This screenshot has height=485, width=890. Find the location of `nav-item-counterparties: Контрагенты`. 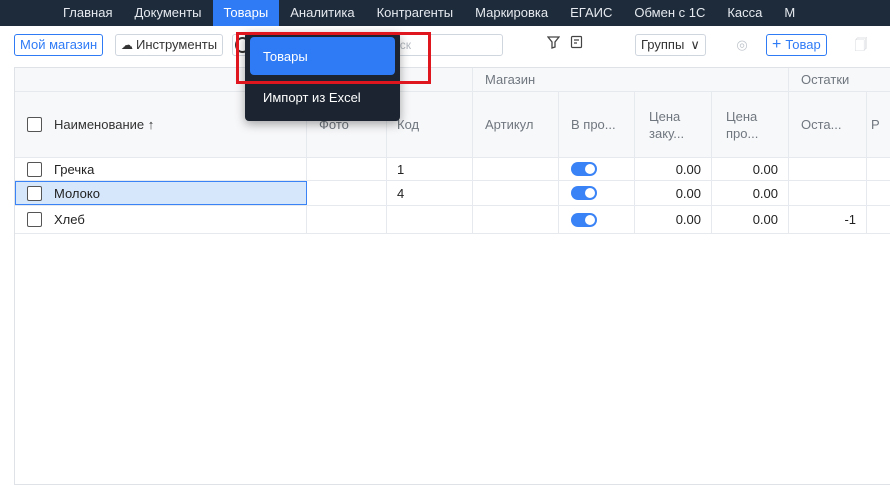

nav-item-counterparties: Контрагенты is located at coordinates (415, 13).